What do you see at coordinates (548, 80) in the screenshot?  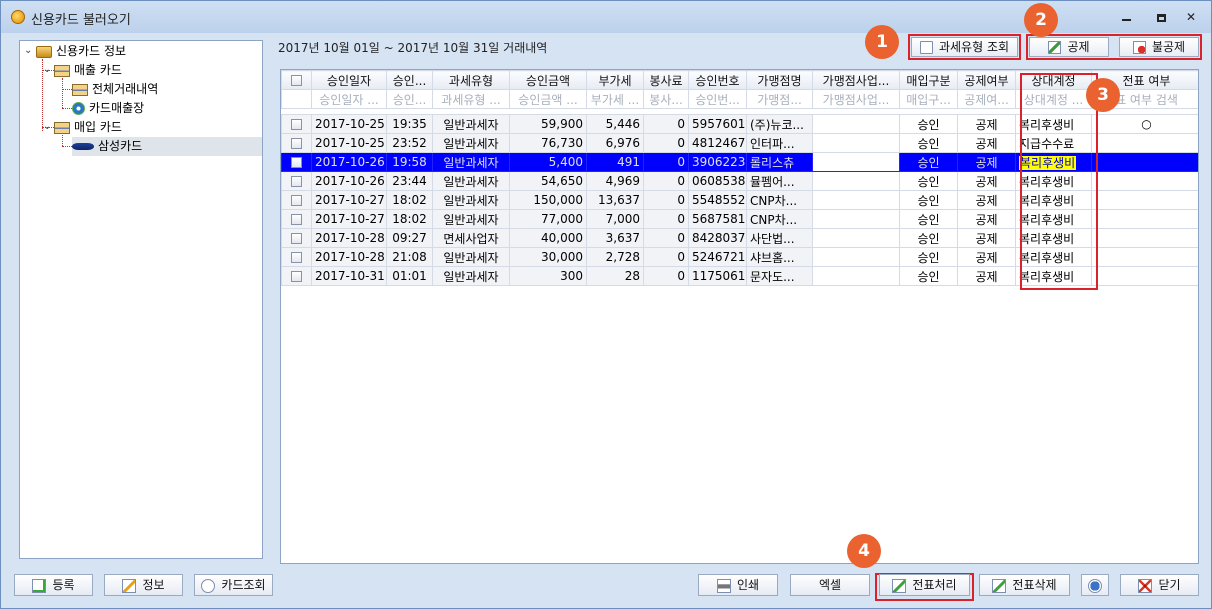 I see `column-header: 승인금액` at bounding box center [548, 80].